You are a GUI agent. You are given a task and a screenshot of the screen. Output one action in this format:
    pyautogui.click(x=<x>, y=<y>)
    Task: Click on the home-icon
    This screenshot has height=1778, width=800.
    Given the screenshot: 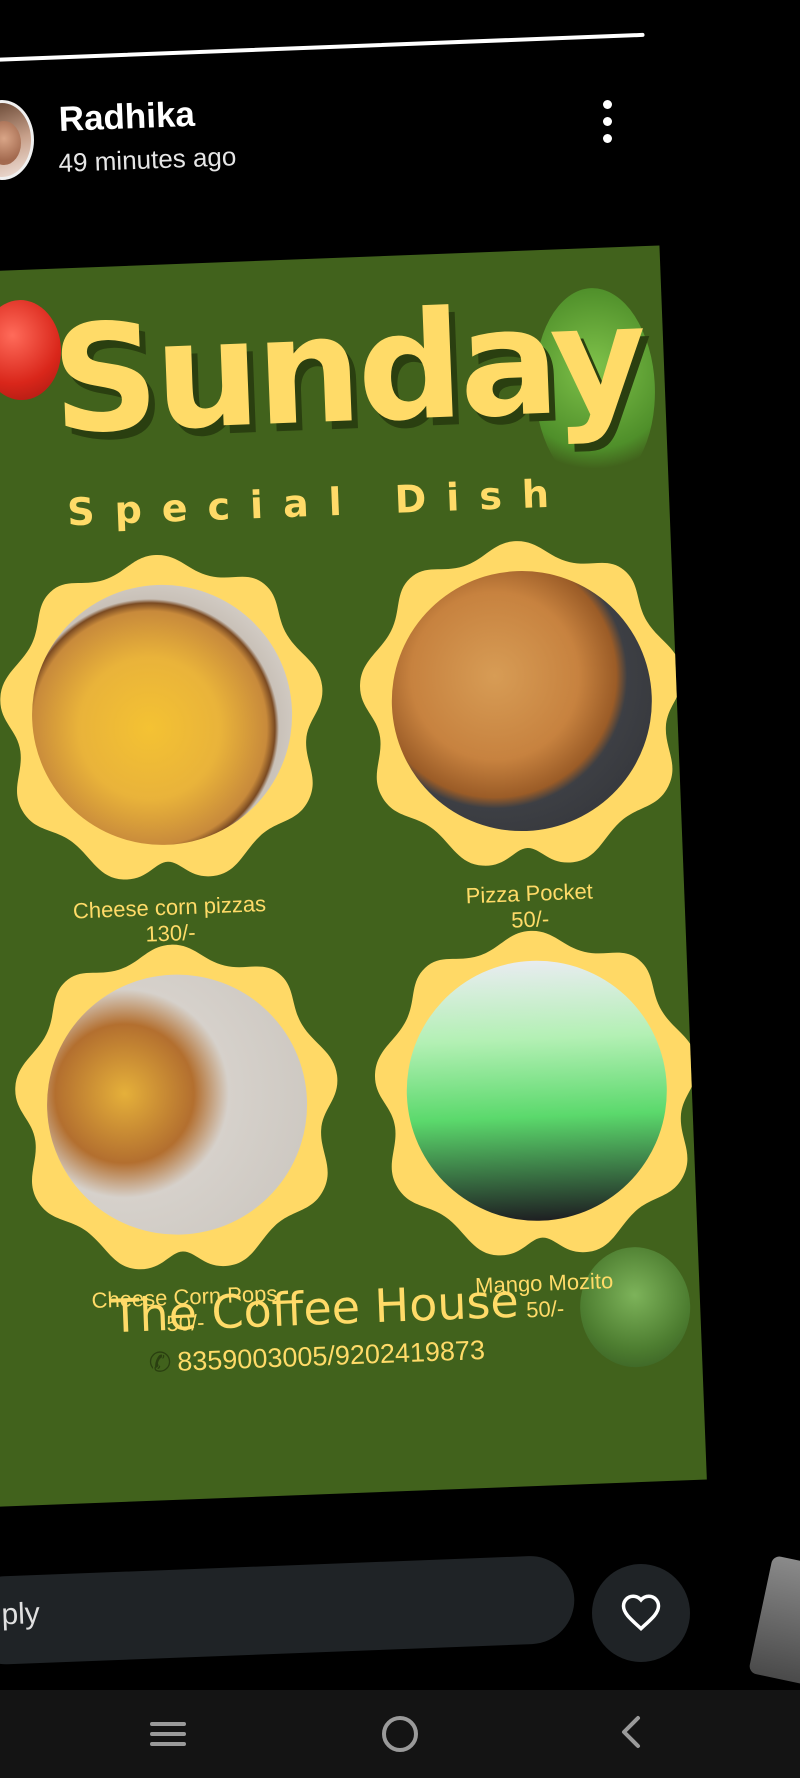 What is the action you would take?
    pyautogui.click(x=401, y=1735)
    